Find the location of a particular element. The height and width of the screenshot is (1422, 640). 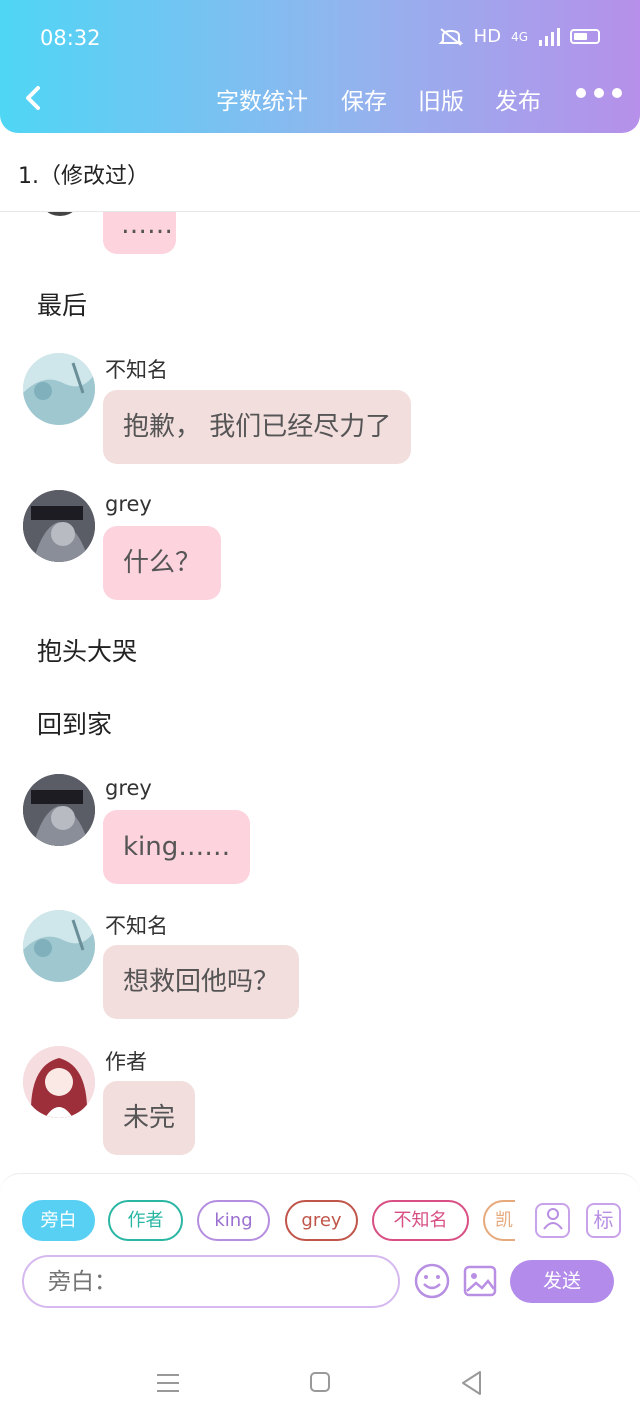

system-nav-bar is located at coordinates (320, 1385).